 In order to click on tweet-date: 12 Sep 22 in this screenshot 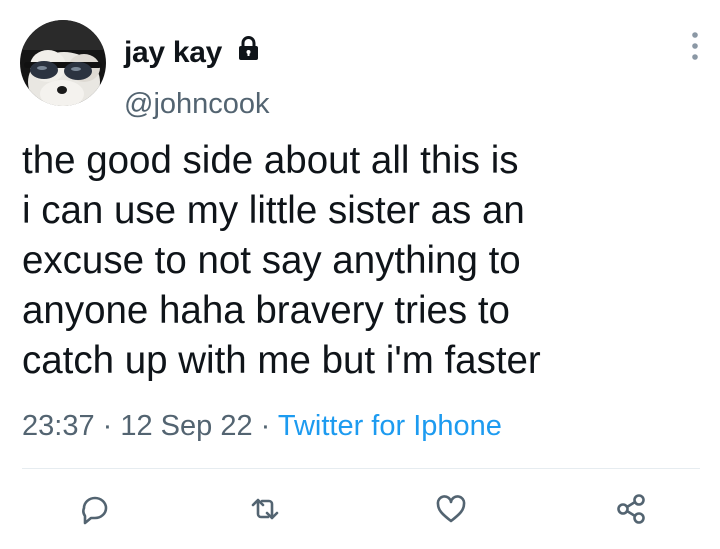, I will do `click(186, 426)`.